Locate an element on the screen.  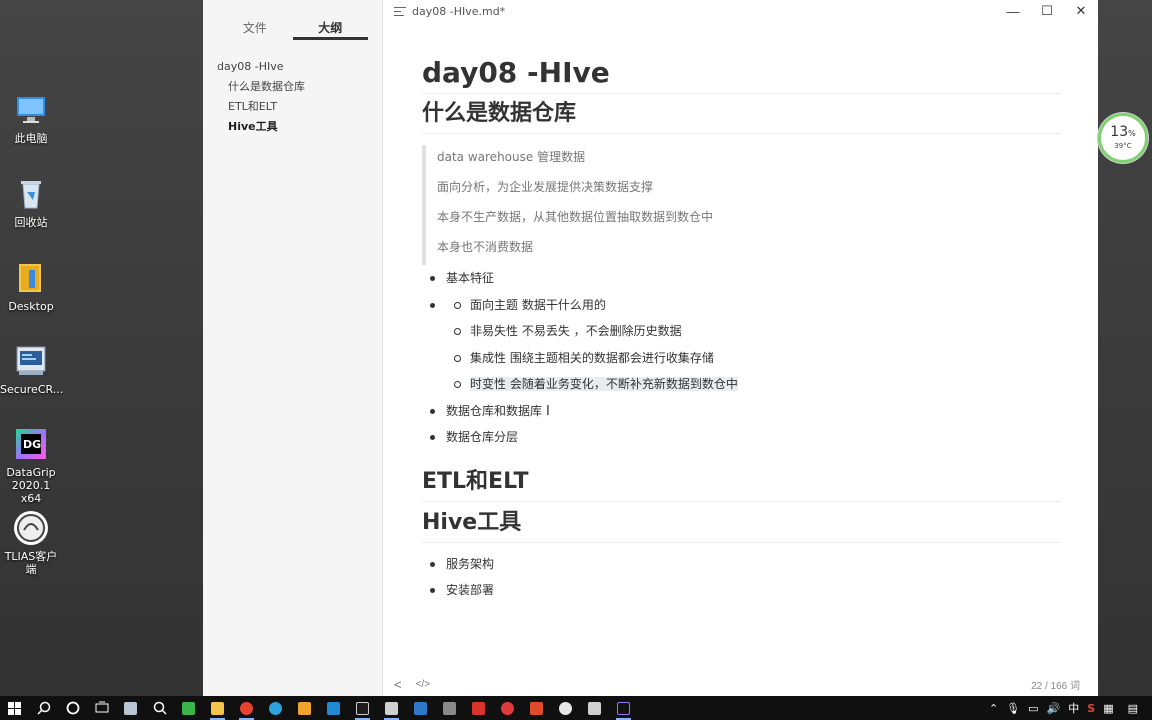
close-button: ✕ is located at coordinates (1081, 11).